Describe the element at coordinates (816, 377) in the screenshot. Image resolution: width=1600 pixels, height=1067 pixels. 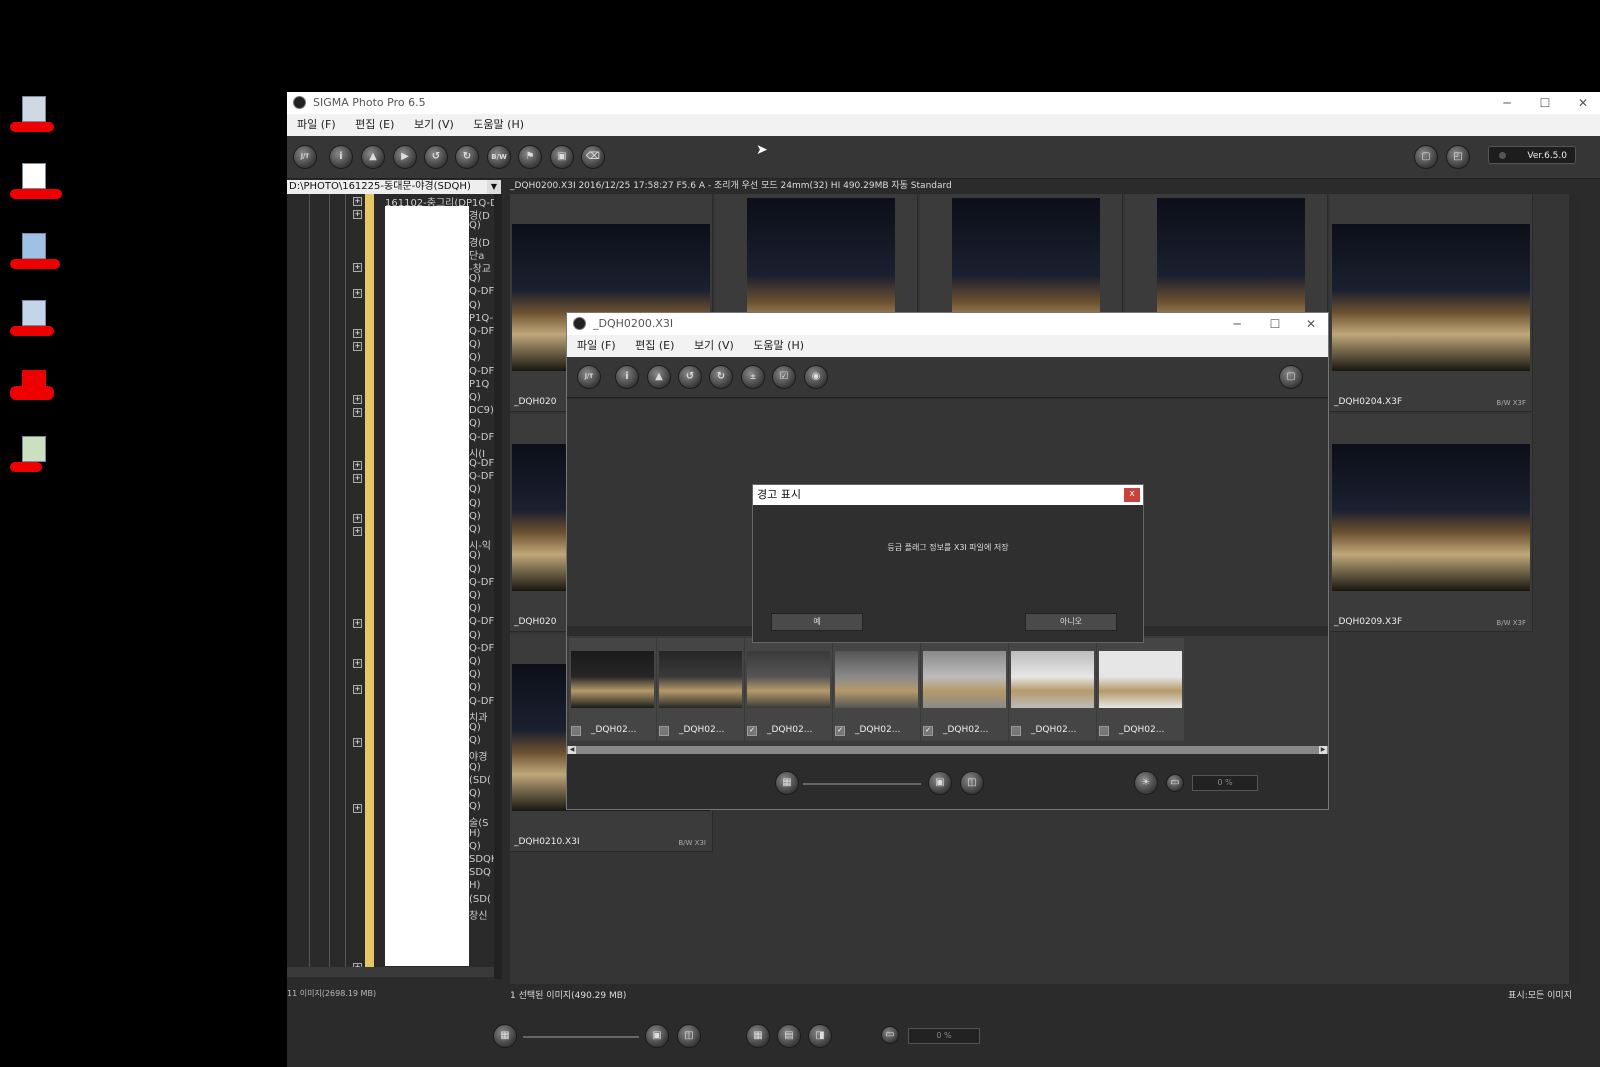
I see `image-camera-button: ◉` at that location.